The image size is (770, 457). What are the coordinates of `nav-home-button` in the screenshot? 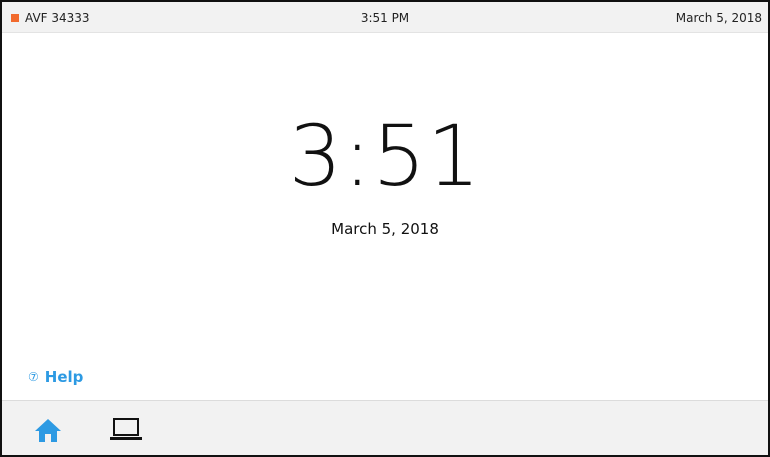 It's located at (48, 430).